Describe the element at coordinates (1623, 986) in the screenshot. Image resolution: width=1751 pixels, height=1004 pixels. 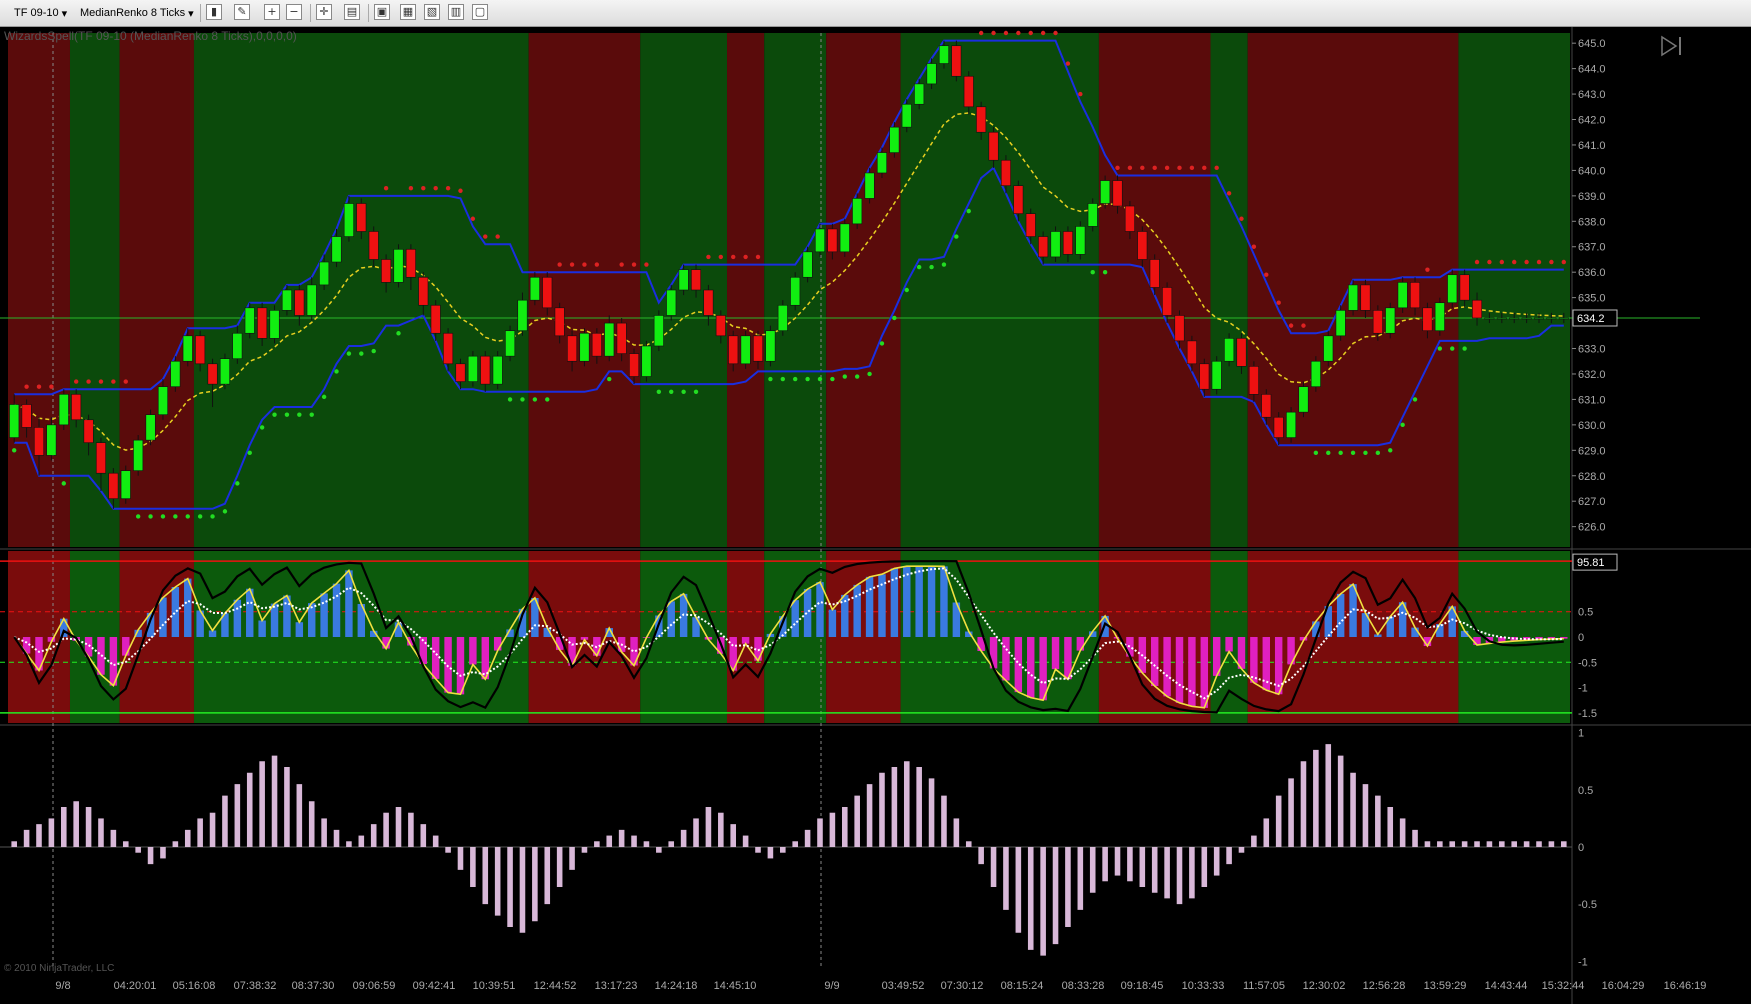
I see `time-tick-label: 16:04:29` at that location.